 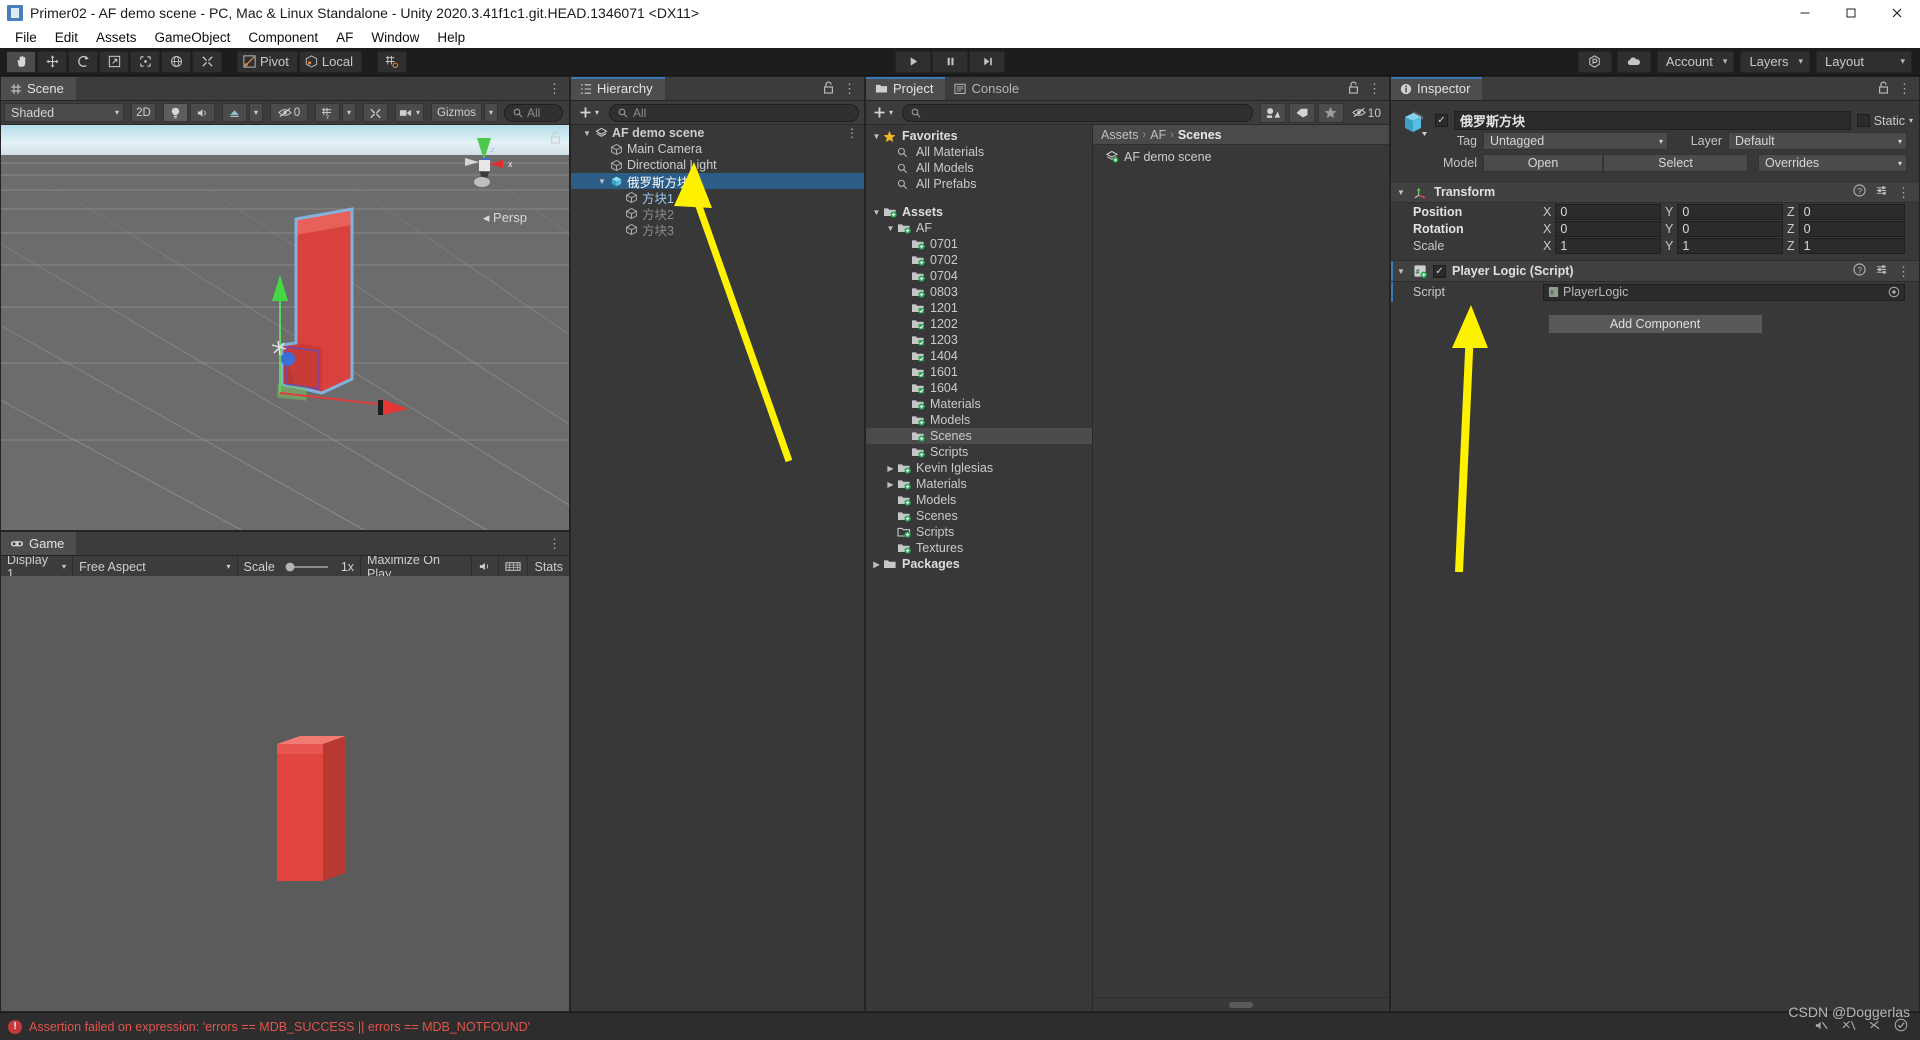 I want to click on collab-status-icon, so click(x=1848, y=1027).